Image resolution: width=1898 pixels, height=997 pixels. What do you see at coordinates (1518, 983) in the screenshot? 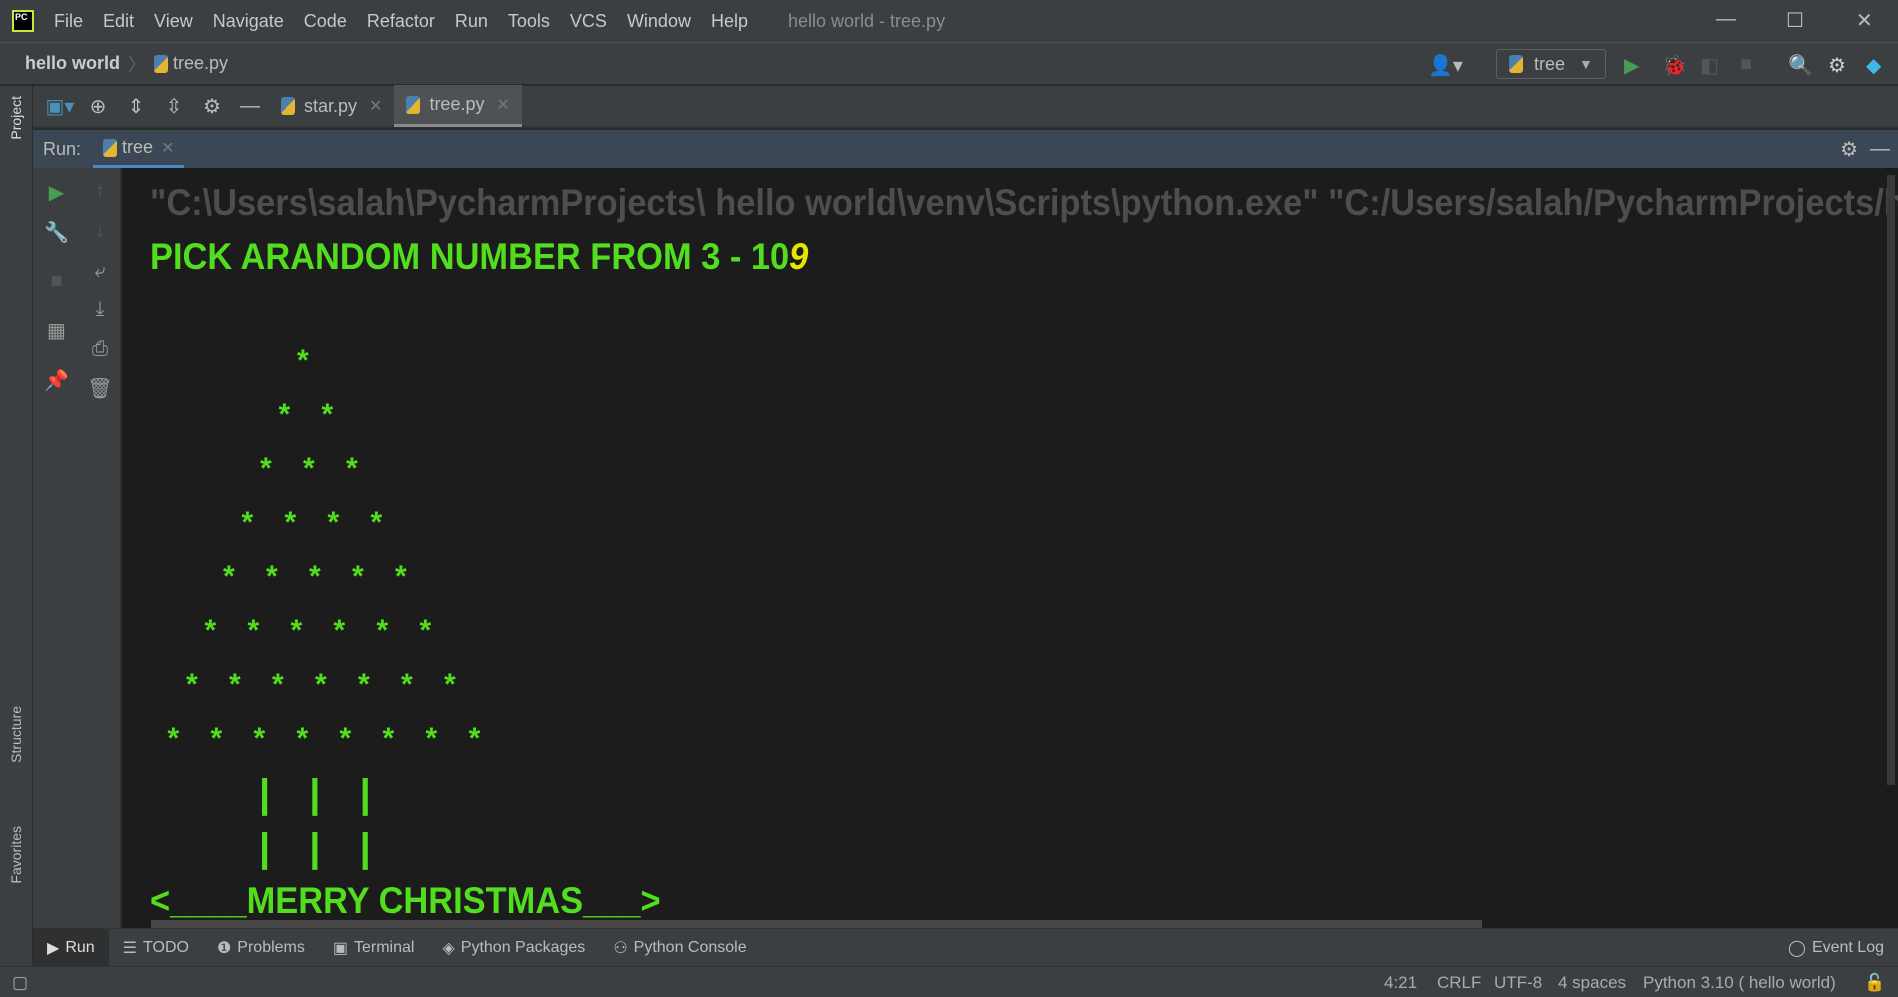
I see `file-encoding: UTF-8` at bounding box center [1518, 983].